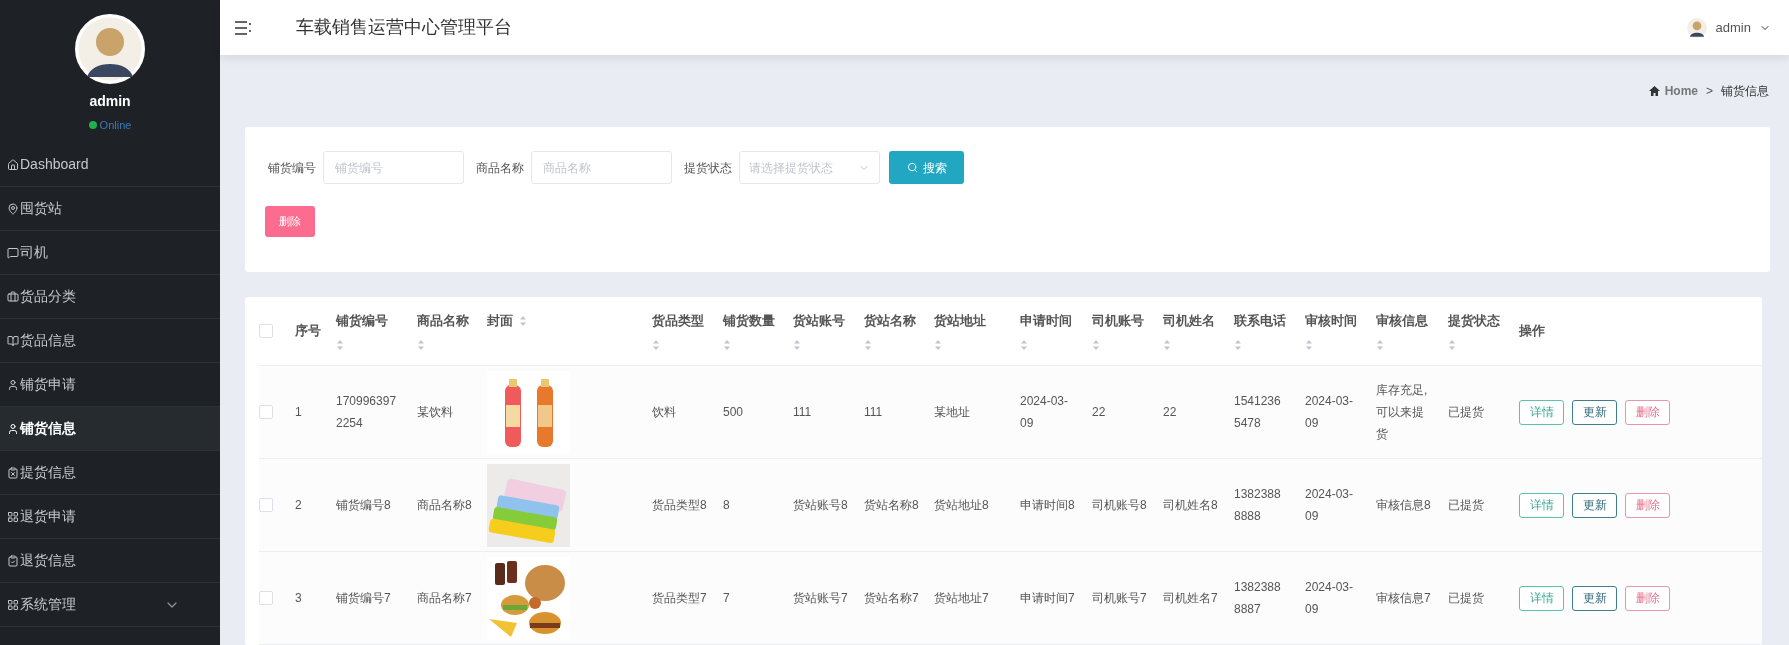 The height and width of the screenshot is (645, 1789). I want to click on menu-item: 铺货信息, so click(110, 429).